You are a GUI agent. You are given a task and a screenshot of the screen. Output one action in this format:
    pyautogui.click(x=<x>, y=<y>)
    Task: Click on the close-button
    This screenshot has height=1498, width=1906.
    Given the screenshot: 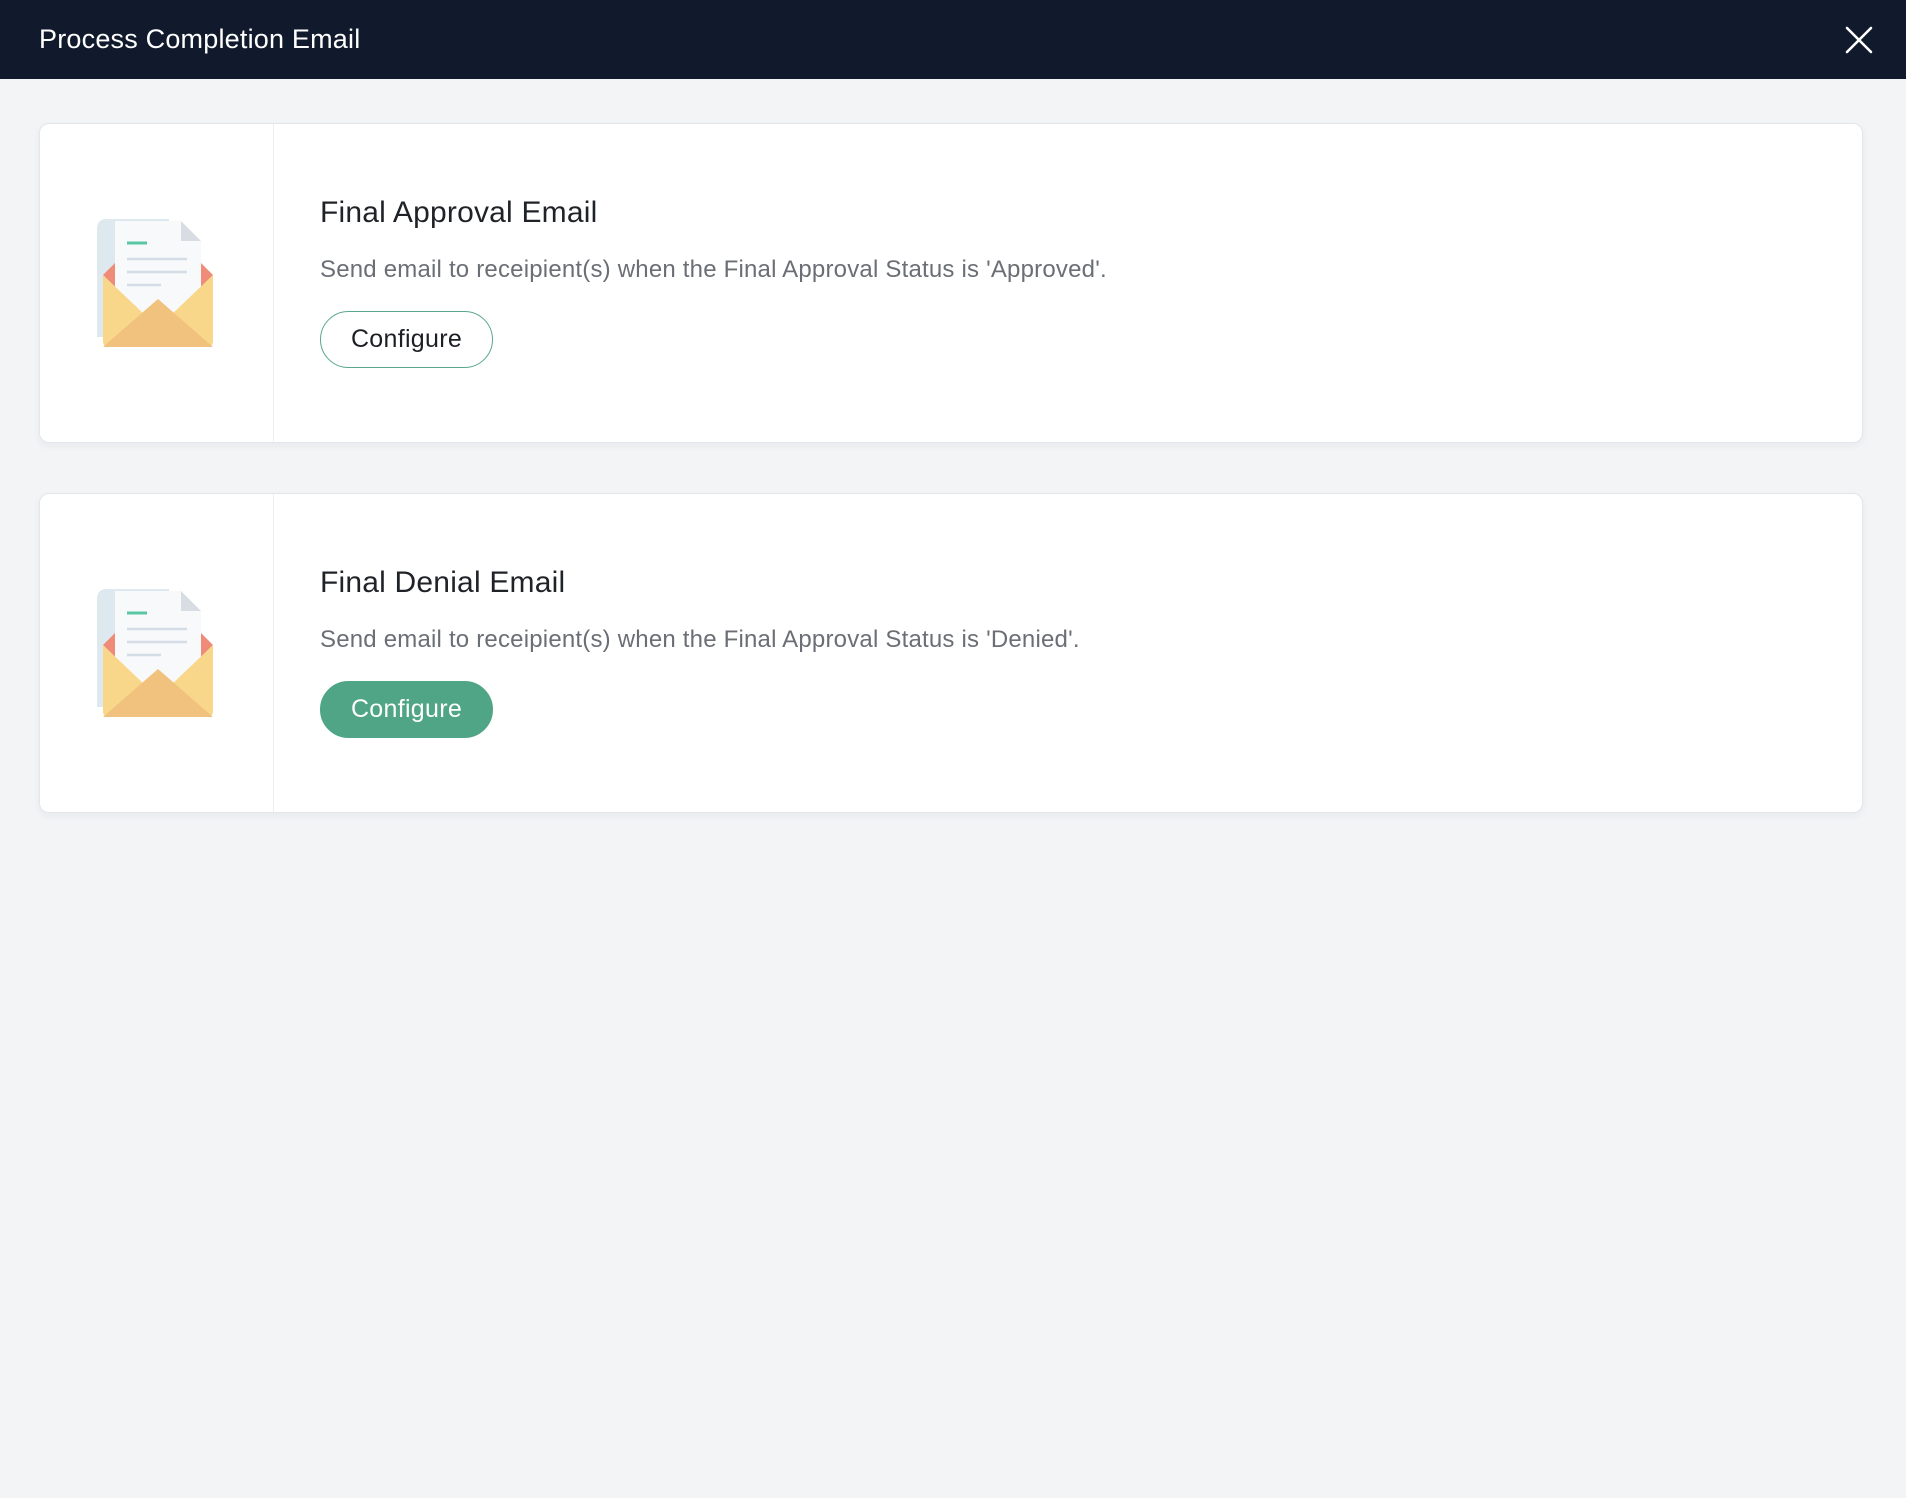 What is the action you would take?
    pyautogui.click(x=1859, y=40)
    